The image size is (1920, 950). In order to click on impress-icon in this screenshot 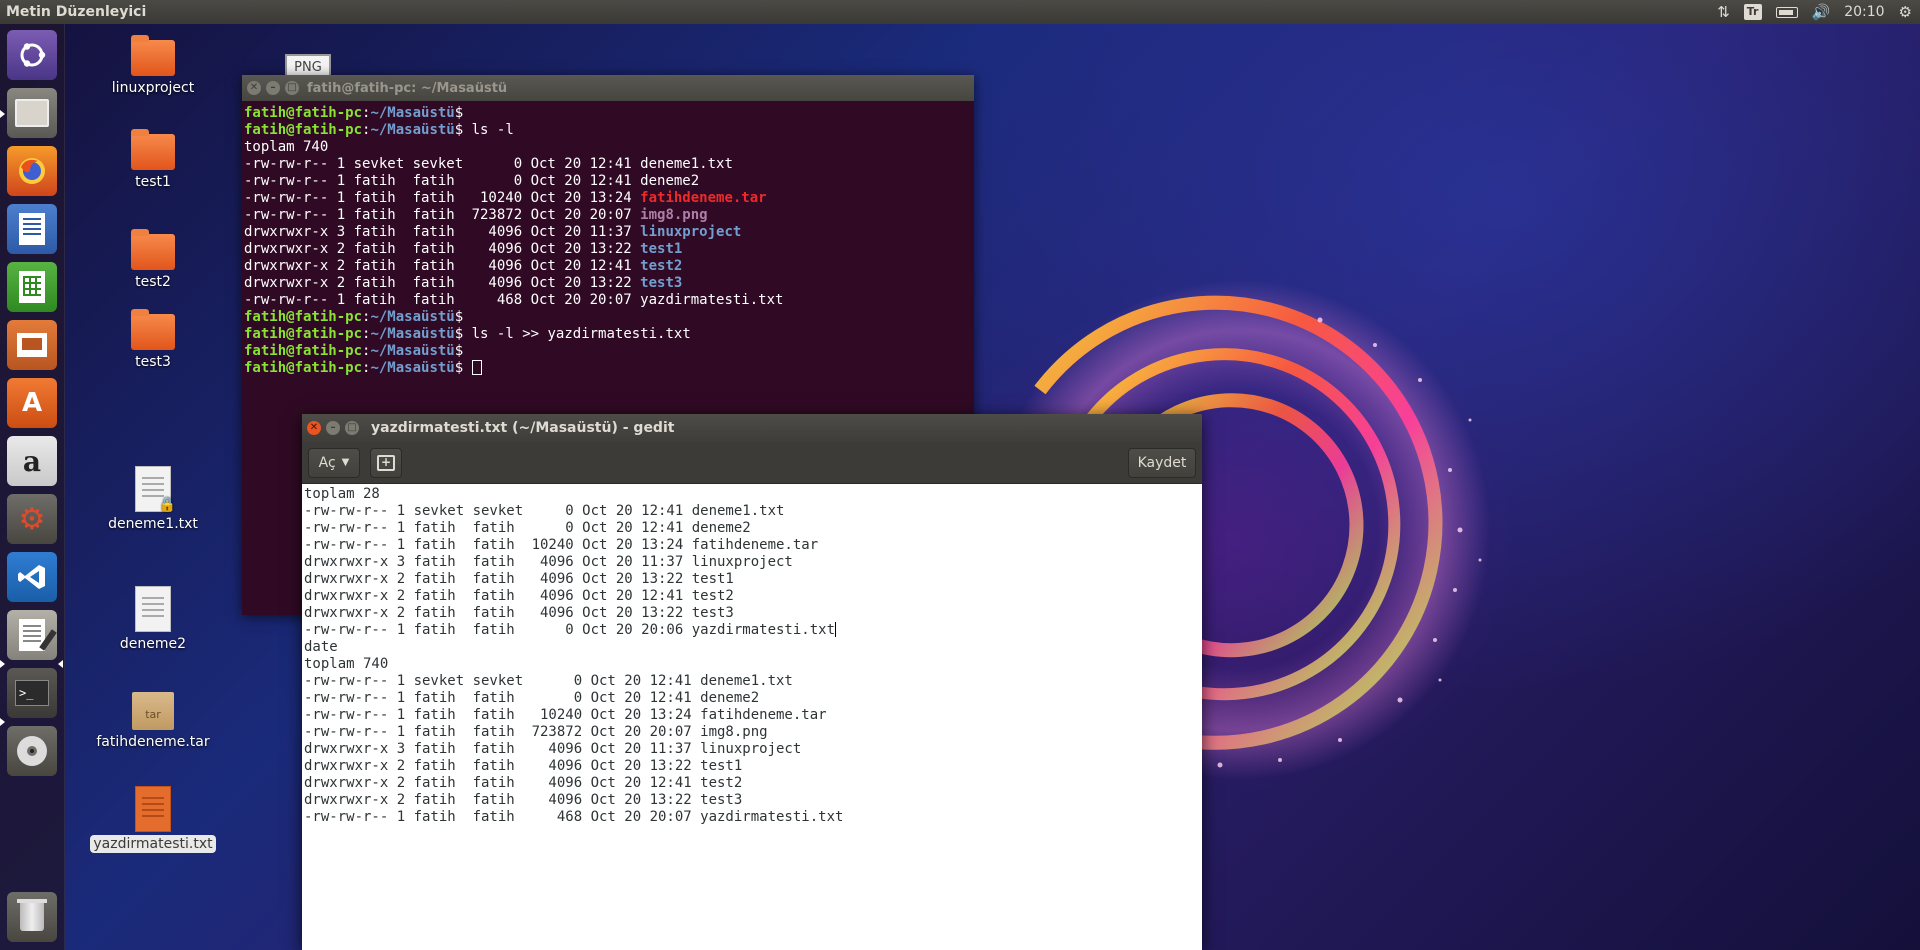, I will do `click(32, 345)`.